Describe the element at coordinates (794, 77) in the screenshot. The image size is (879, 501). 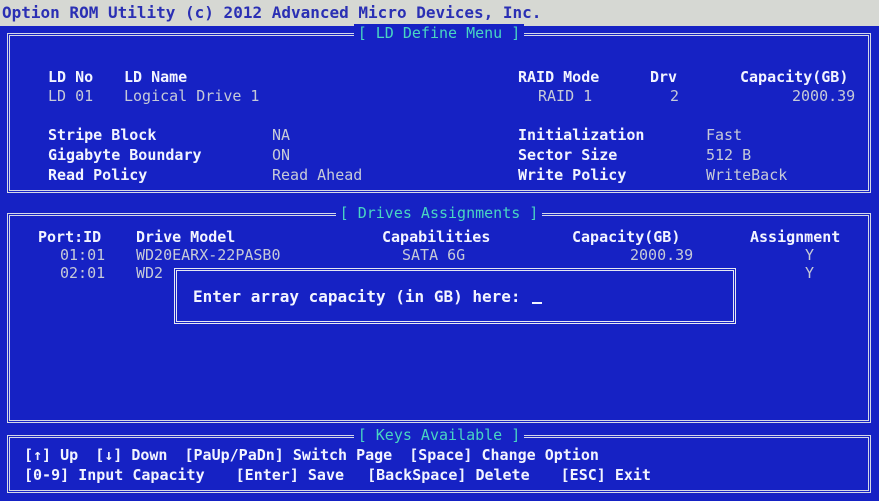
I see `header-capacity: Capacity(GB)` at that location.